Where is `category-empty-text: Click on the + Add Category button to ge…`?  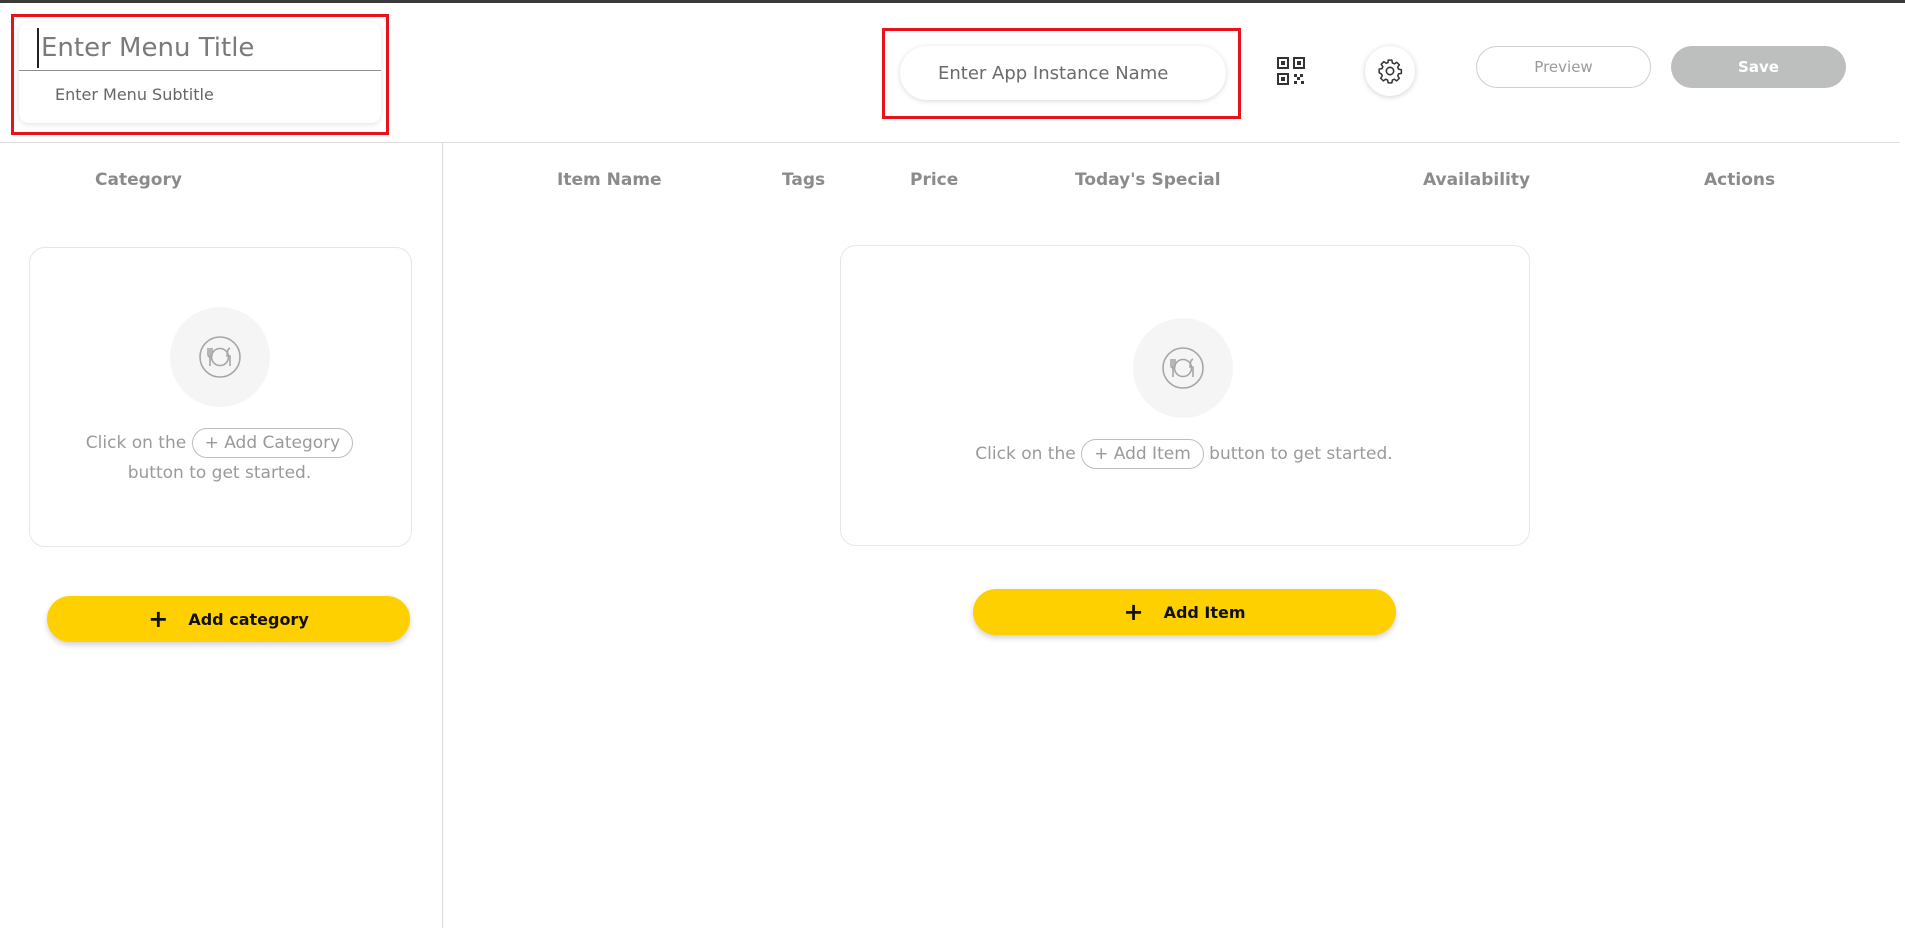
category-empty-text: Click on the + Add Category button to ge… is located at coordinates (219, 458).